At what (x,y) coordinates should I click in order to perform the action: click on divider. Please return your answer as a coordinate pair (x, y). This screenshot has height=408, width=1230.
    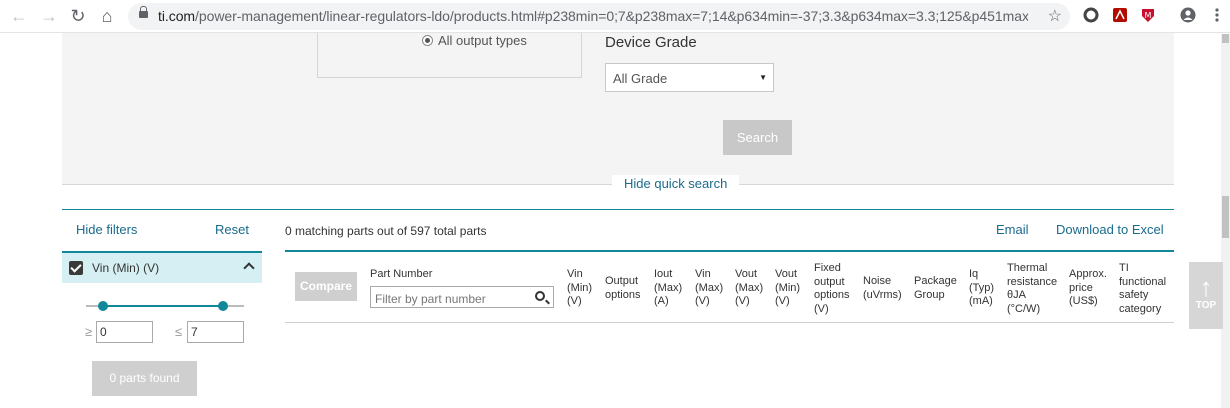
    Looking at the image, I should click on (618, 209).